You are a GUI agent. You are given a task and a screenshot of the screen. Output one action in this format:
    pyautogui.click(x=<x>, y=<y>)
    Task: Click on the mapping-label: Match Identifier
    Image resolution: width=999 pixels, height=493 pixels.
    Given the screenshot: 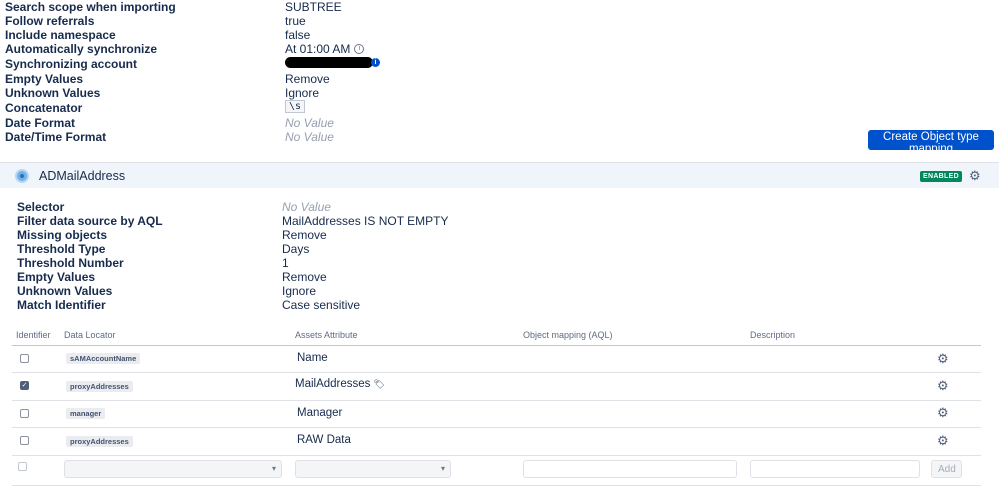 What is the action you would take?
    pyautogui.click(x=61, y=305)
    